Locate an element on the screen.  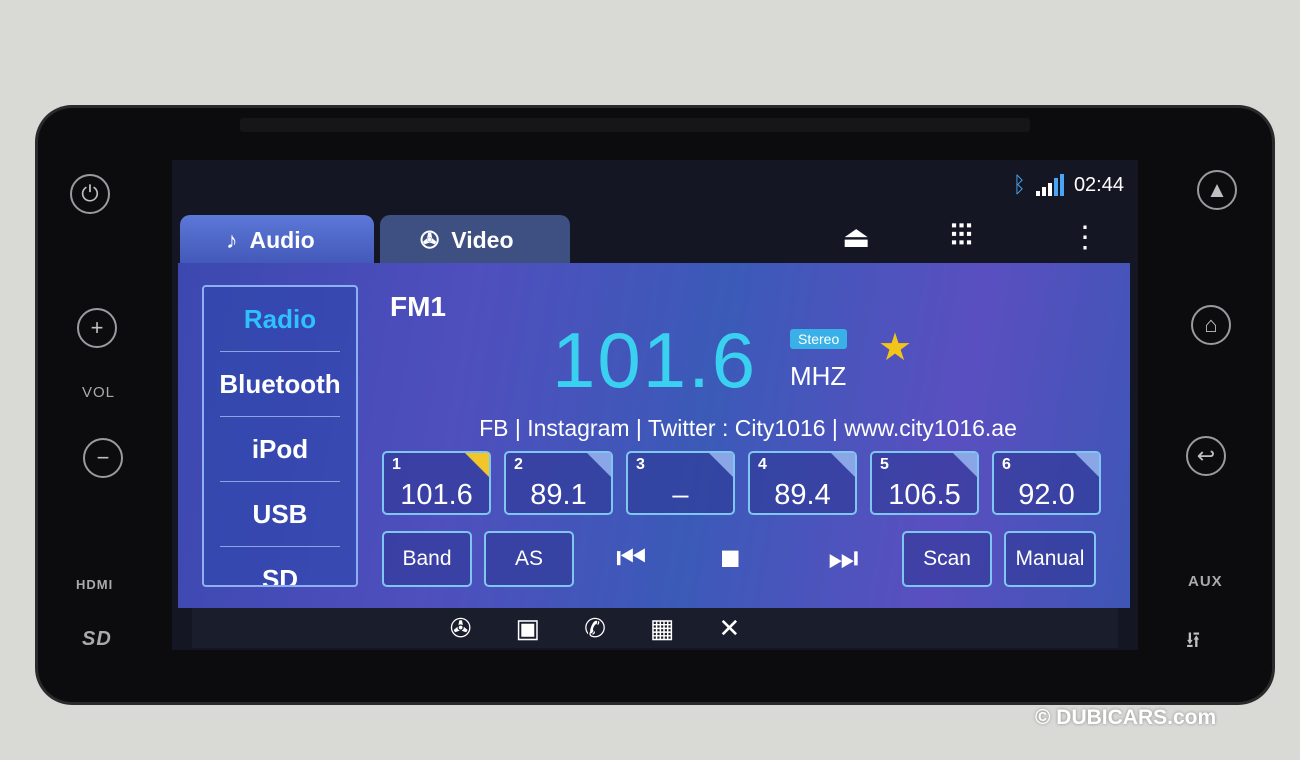
next-button: ⏭ is located at coordinates (843, 558).